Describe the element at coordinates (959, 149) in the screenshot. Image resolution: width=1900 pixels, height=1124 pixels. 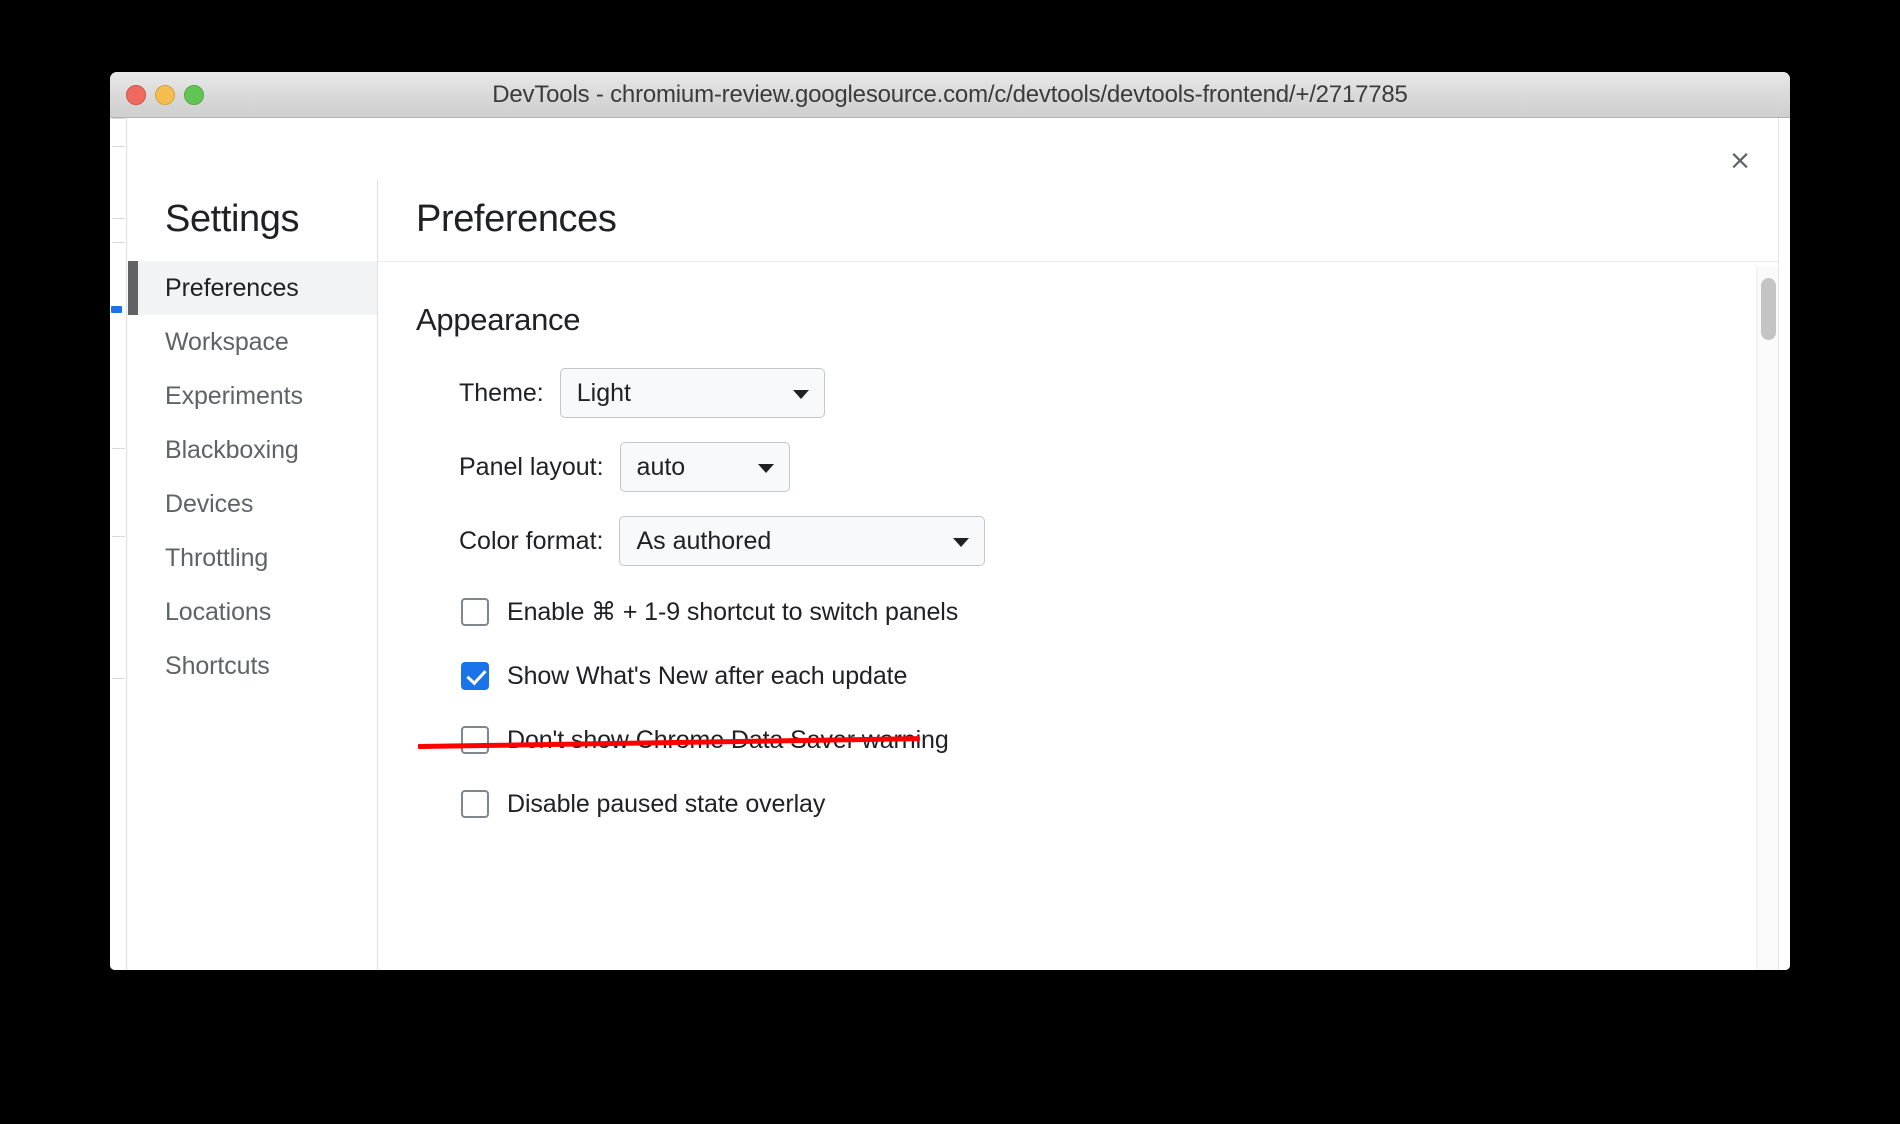
I see `dialog-close-row: ×` at that location.